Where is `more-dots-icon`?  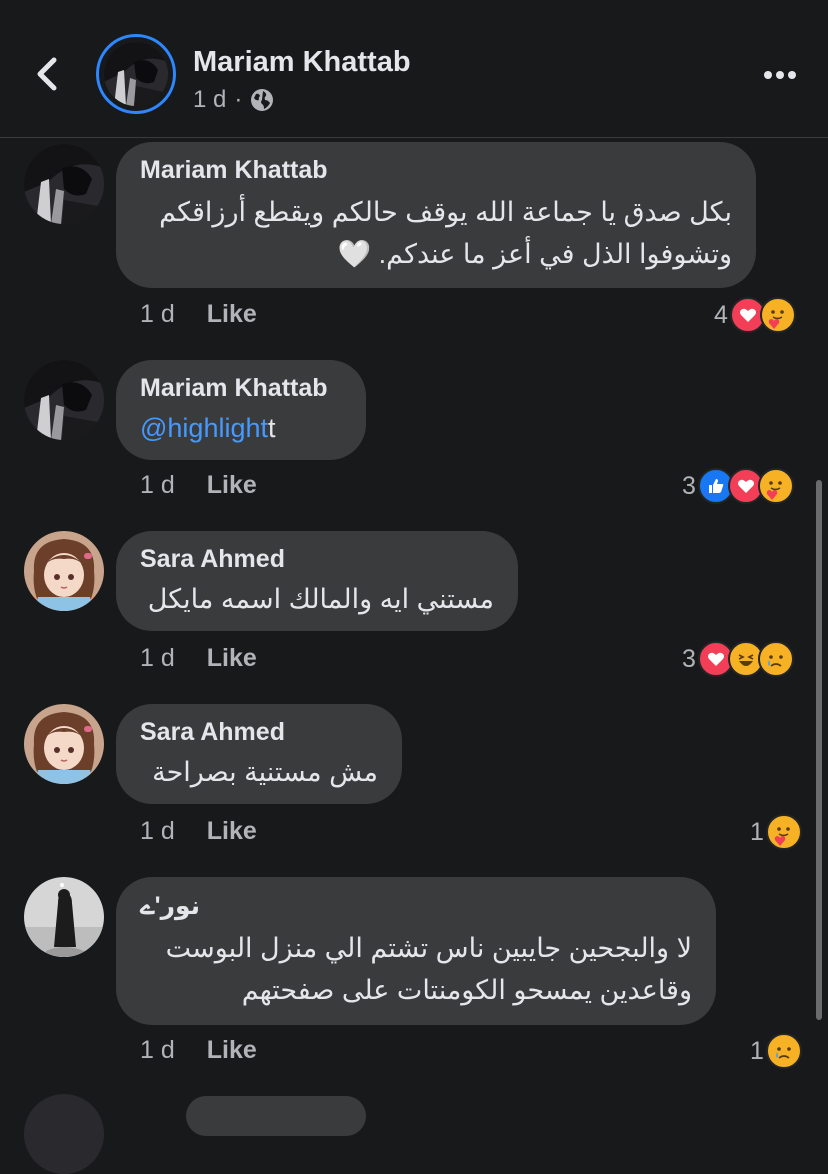 more-dots-icon is located at coordinates (780, 75).